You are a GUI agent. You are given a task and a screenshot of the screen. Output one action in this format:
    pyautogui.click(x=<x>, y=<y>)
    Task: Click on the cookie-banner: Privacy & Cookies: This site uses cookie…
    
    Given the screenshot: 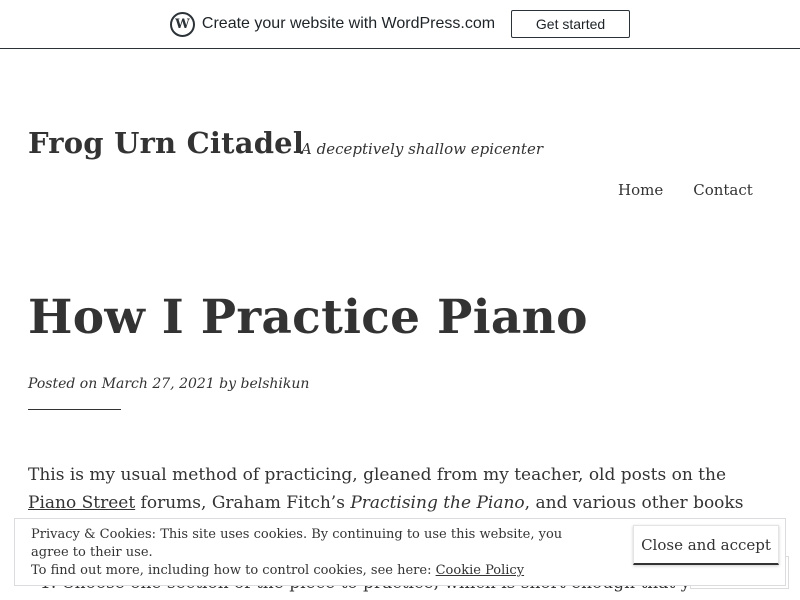 What is the action you would take?
    pyautogui.click(x=400, y=552)
    